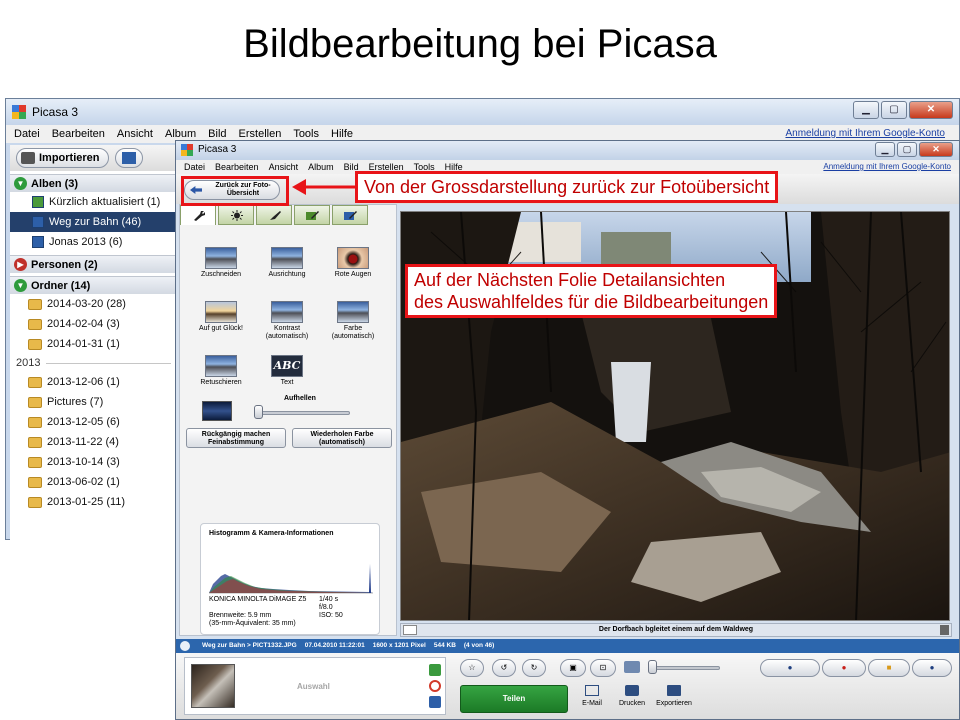  I want to click on folder-item: 2013-10-14 (3), so click(93, 462).